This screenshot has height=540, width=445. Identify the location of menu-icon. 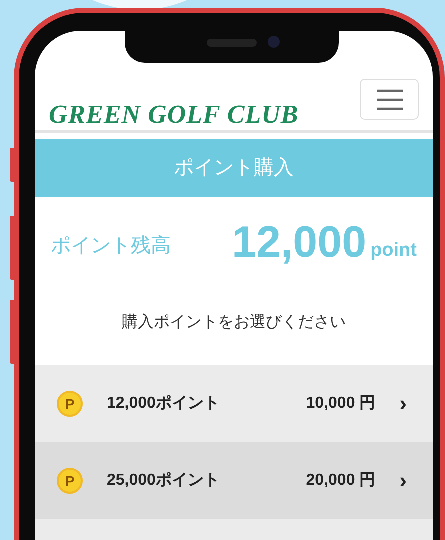
(390, 99).